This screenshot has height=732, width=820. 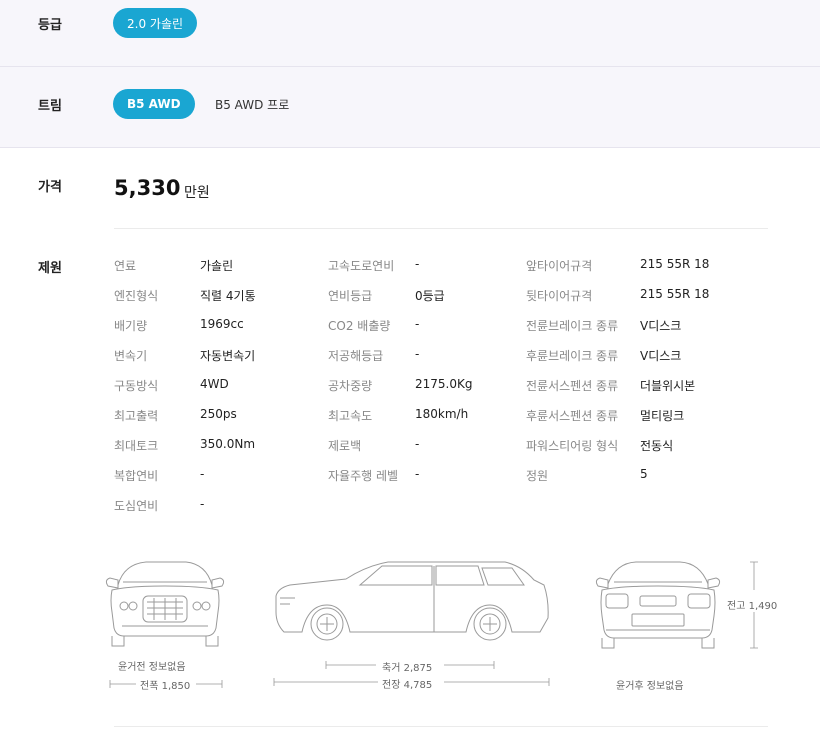 What do you see at coordinates (442, 414) in the screenshot?
I see `spec-value: 180km/h` at bounding box center [442, 414].